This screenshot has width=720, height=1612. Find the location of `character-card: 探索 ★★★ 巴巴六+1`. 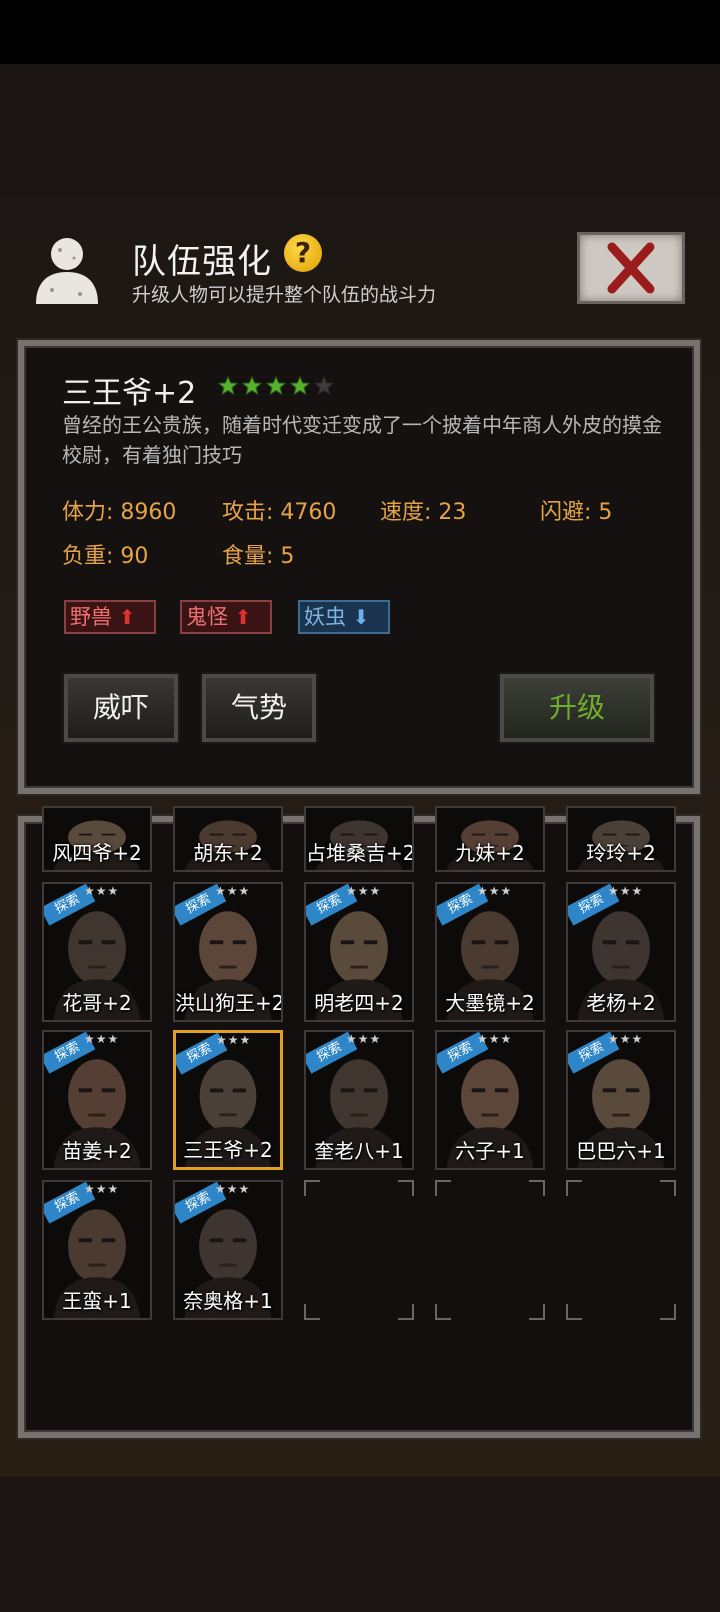

character-card: 探索 ★★★ 巴巴六+1 is located at coordinates (621, 1100).